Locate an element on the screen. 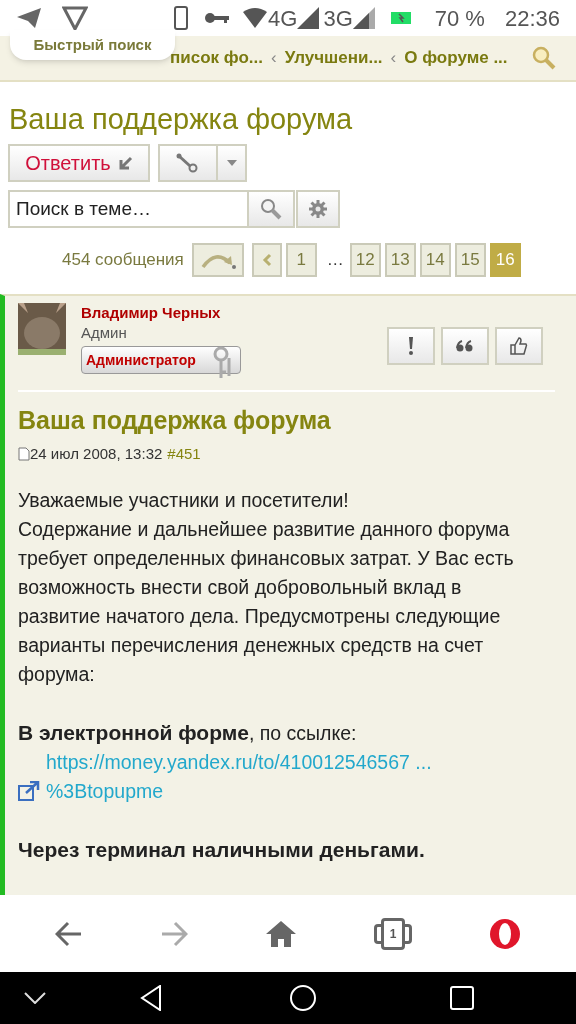 The height and width of the screenshot is (1024, 576). chevron-down-icon is located at coordinates (35, 998).